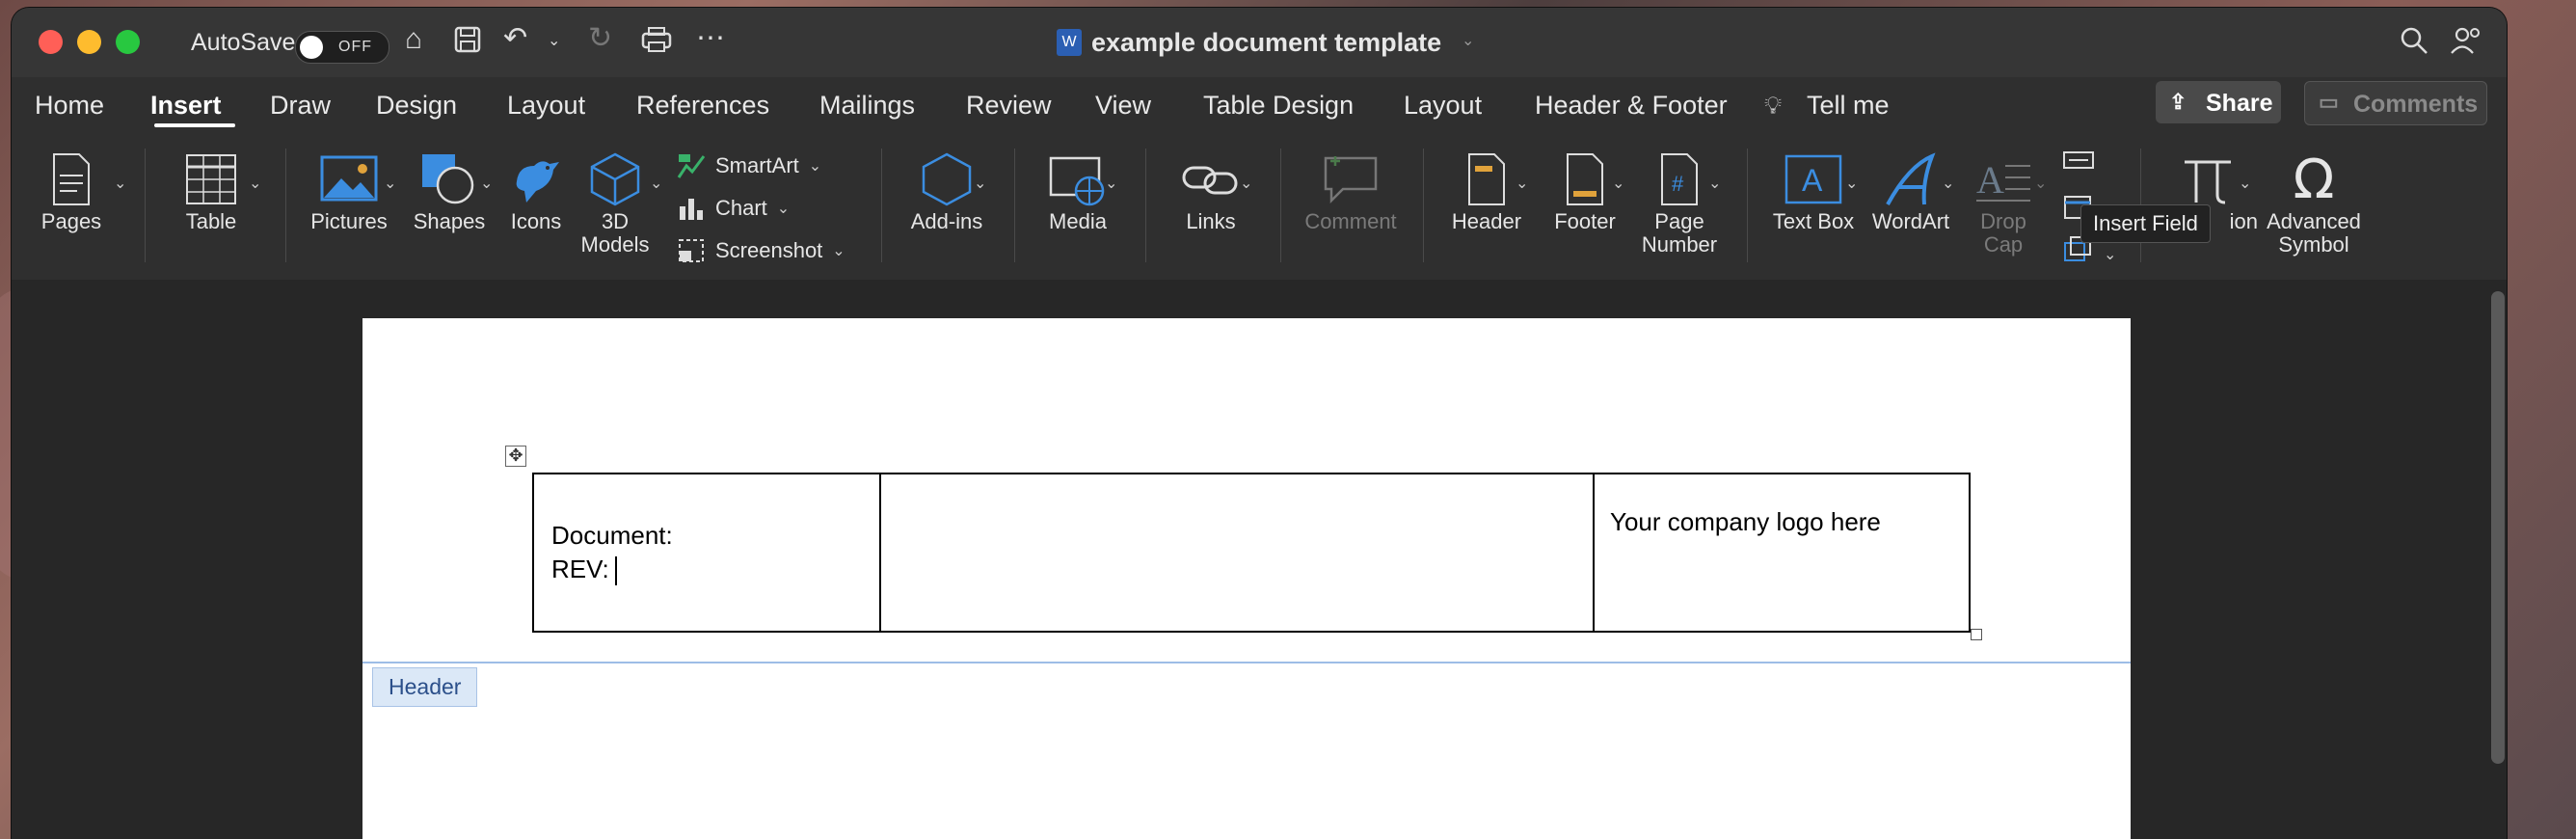 The image size is (2576, 839). What do you see at coordinates (1849, 106) in the screenshot?
I see `tell-me-search: Tell me` at bounding box center [1849, 106].